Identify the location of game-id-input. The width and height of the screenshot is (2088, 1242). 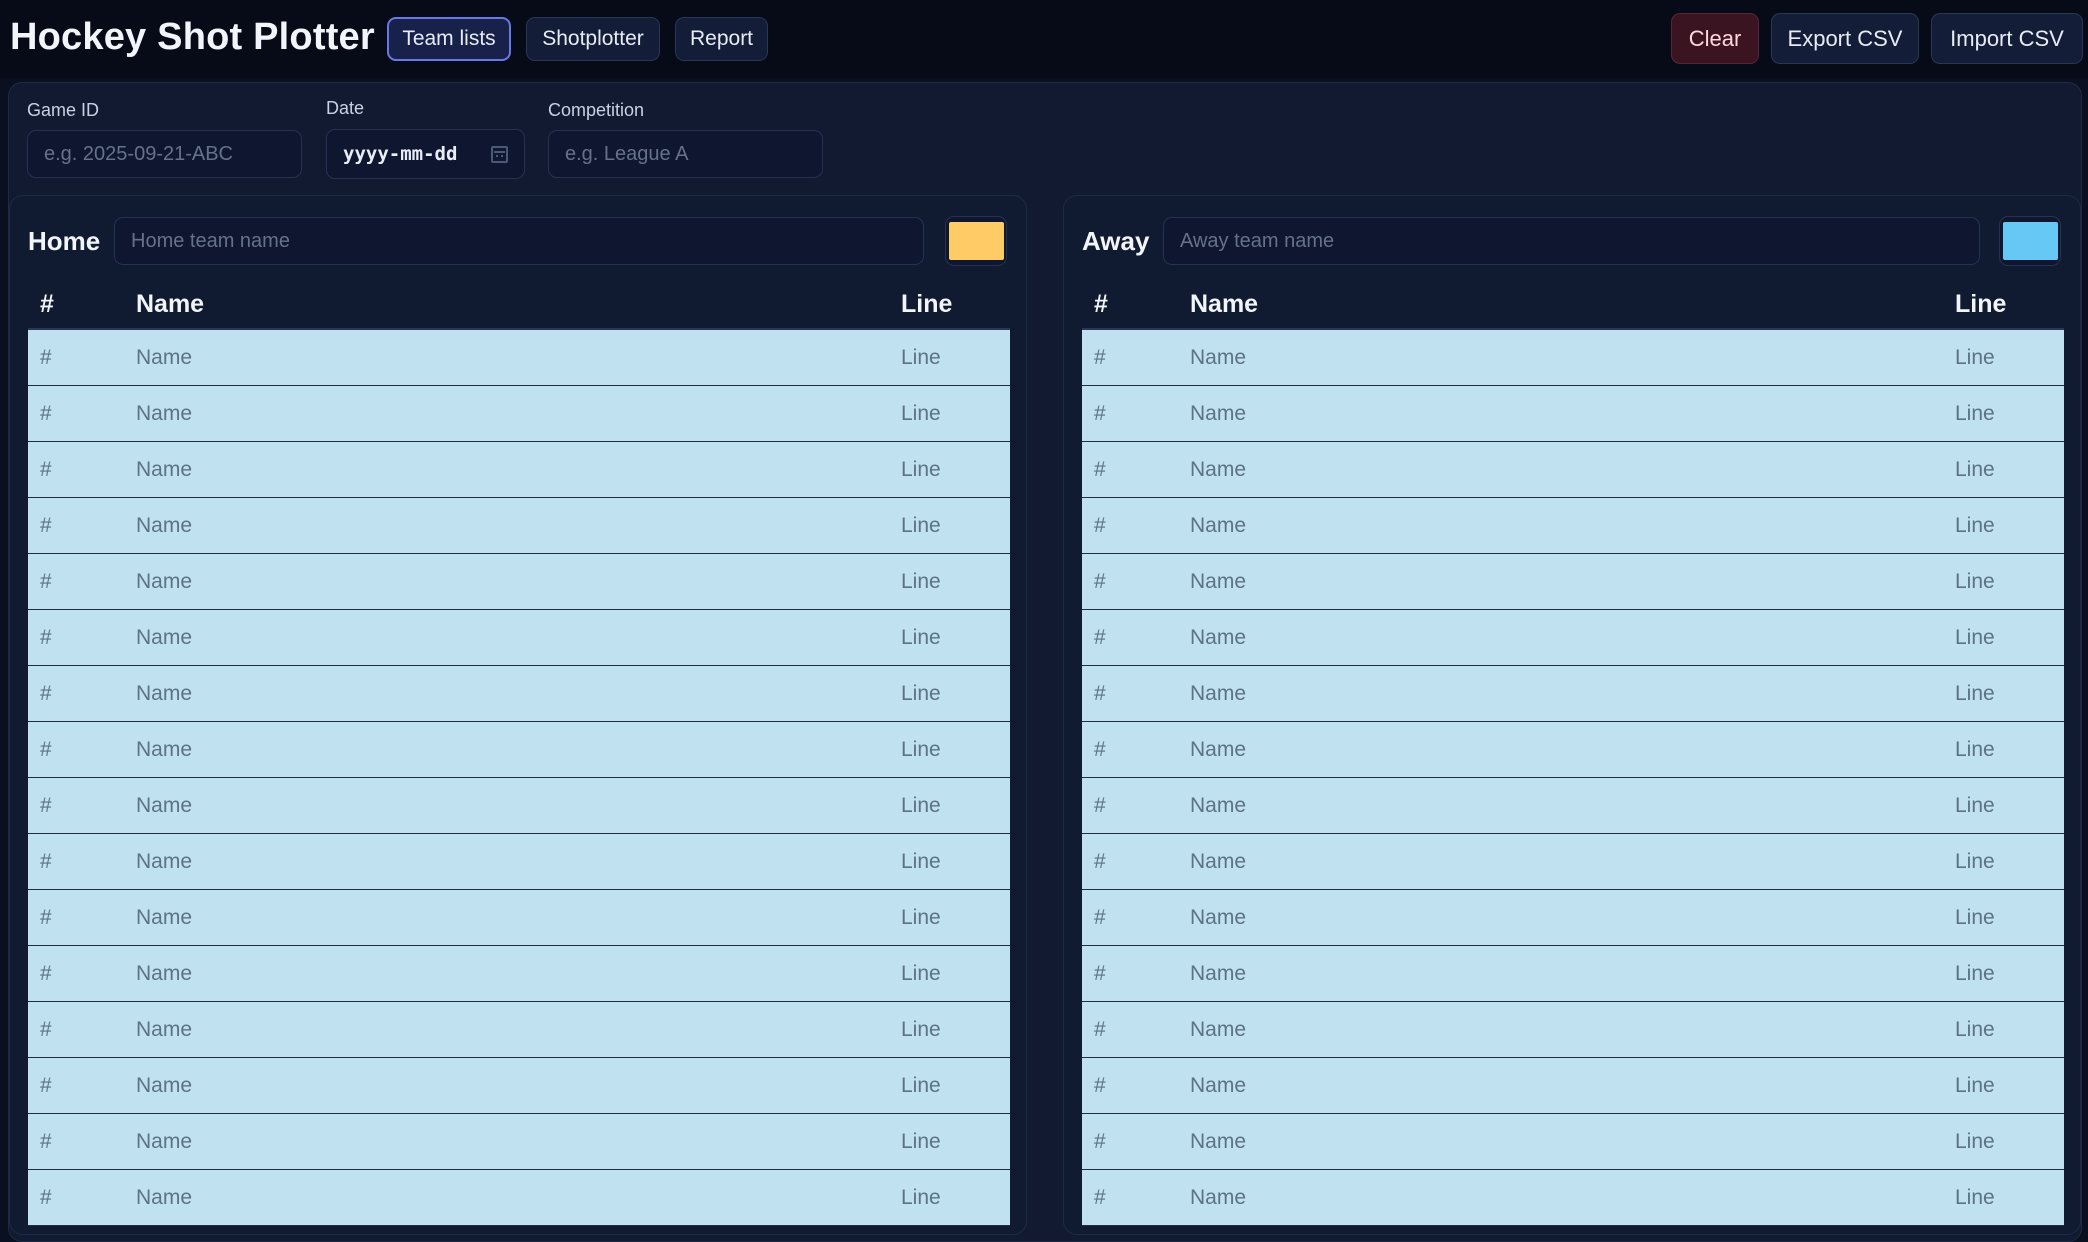
(164, 154).